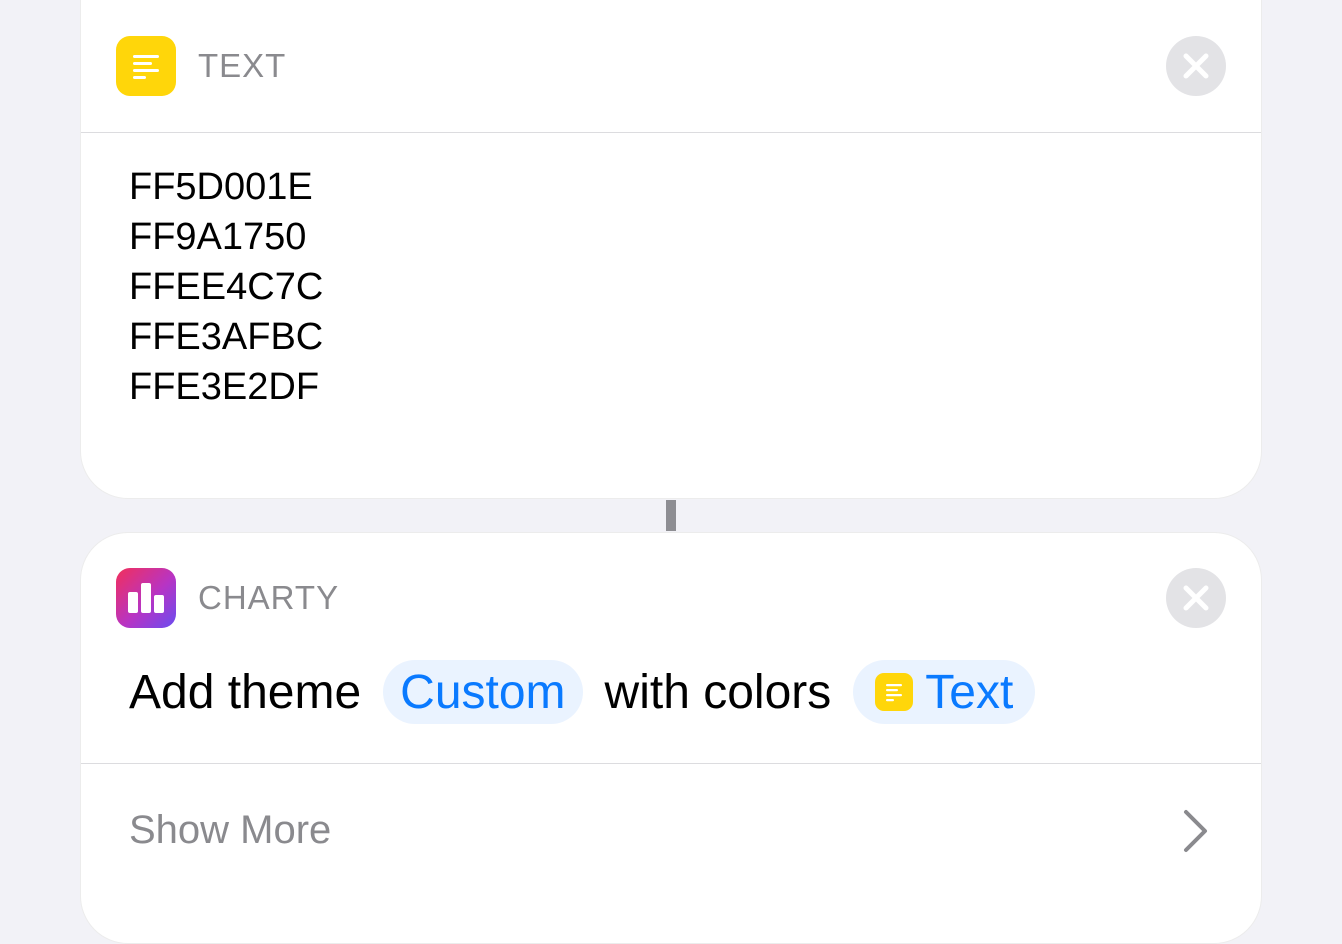 Image resolution: width=1342 pixels, height=944 pixels. What do you see at coordinates (671, 515) in the screenshot?
I see `action-connector` at bounding box center [671, 515].